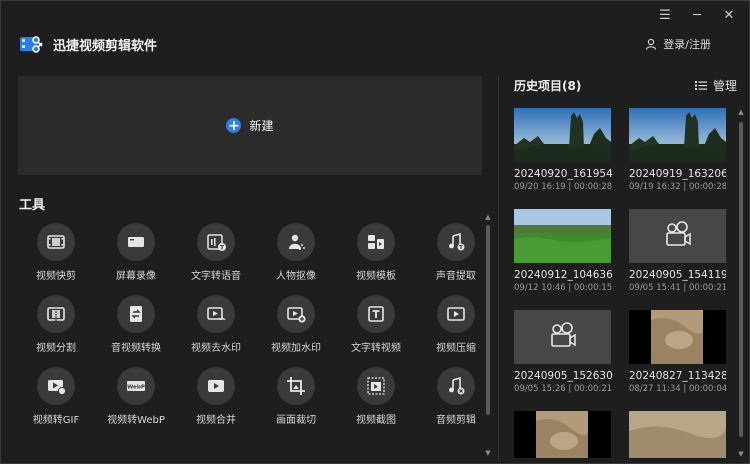 This screenshot has width=750, height=464. Describe the element at coordinates (376, 276) in the screenshot. I see `tool-label: 视频模板` at that location.